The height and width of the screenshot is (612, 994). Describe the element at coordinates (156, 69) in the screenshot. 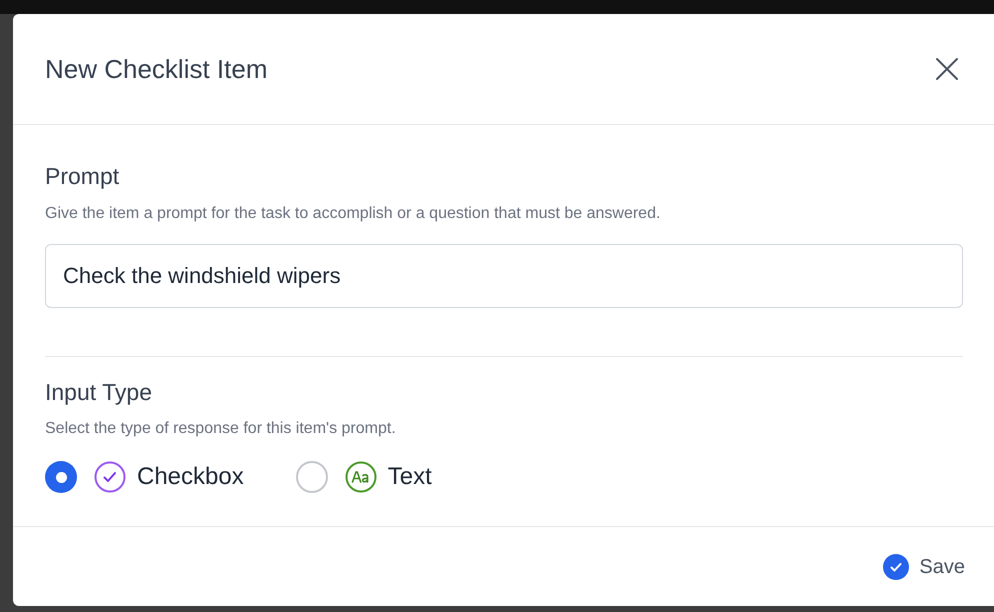

I see `dialog-title: New Checklist Item` at that location.